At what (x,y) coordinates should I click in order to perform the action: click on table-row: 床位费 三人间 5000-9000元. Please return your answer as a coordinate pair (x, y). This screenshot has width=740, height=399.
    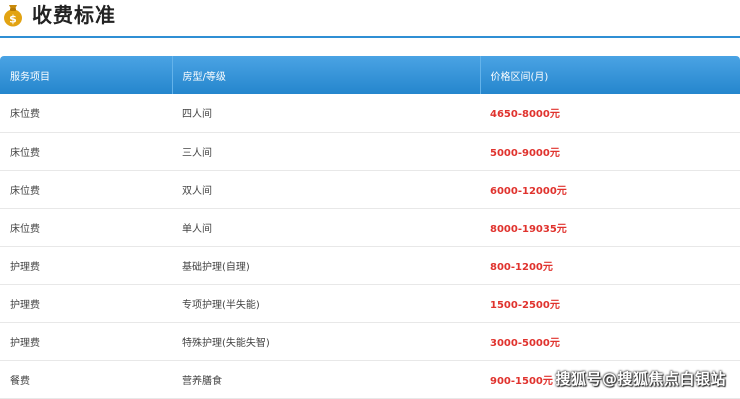
    Looking at the image, I should click on (370, 151).